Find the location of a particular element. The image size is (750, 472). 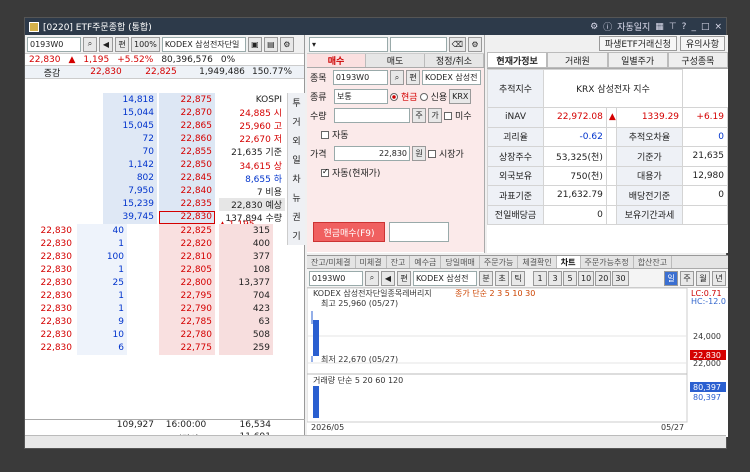

vertical-tab: 차 is located at coordinates (296, 178).